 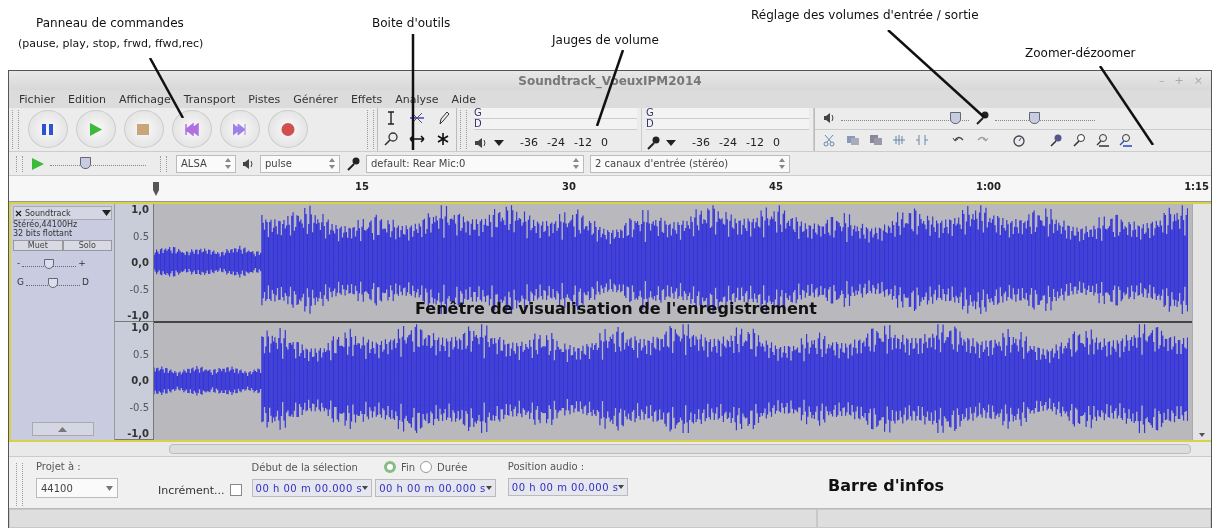 What do you see at coordinates (57, 488) in the screenshot?
I see `combo-value: 44100` at bounding box center [57, 488].